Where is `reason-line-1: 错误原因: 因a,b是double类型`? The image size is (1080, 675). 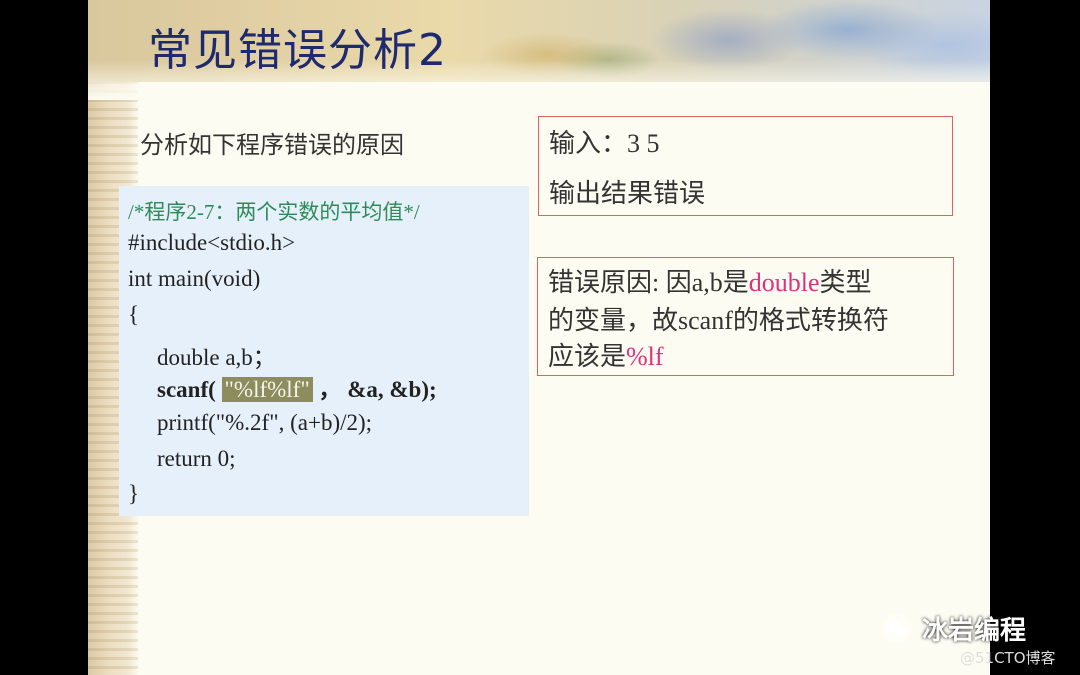
reason-line-1: 错误原因: 因a,b是double类型 is located at coordinates (710, 280).